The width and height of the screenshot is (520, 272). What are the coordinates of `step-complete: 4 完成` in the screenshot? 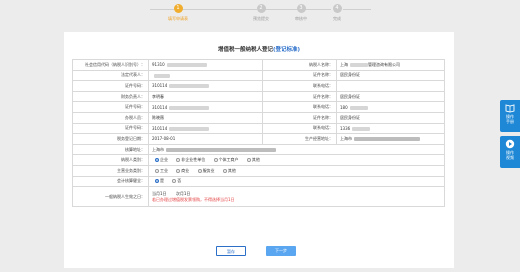 It's located at (337, 13).